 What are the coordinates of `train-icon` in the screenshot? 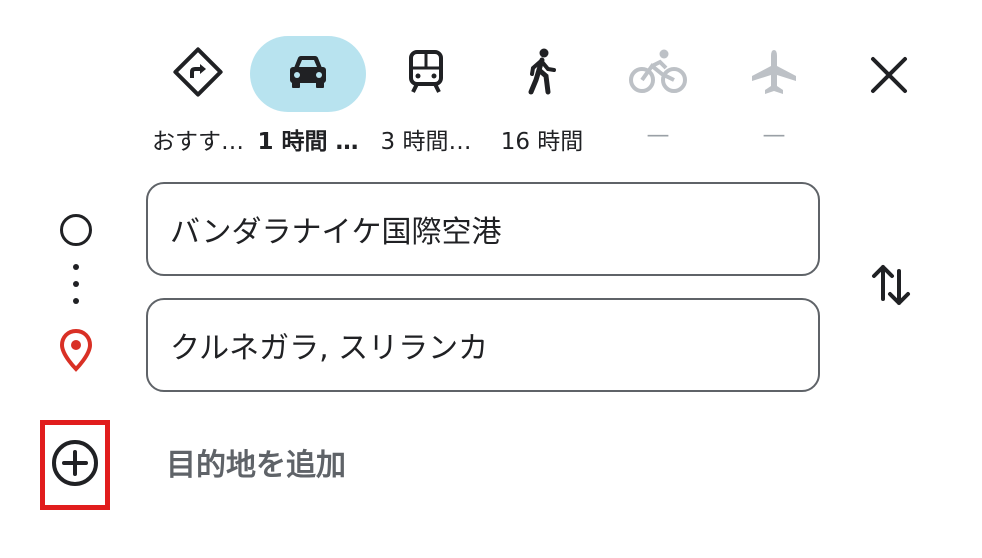 It's located at (426, 74).